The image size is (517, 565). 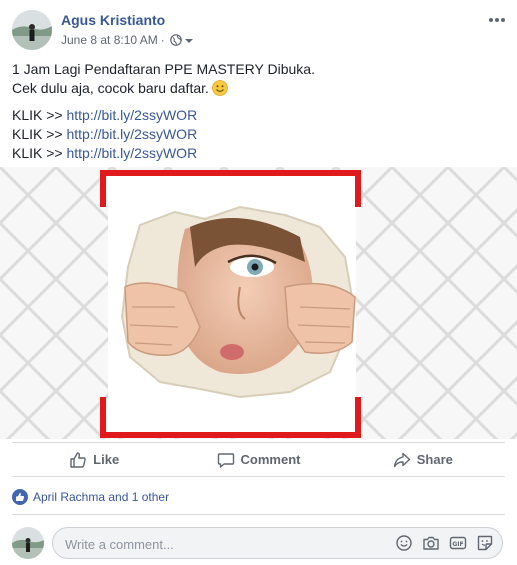 What do you see at coordinates (258, 514) in the screenshot?
I see `divider` at bounding box center [258, 514].